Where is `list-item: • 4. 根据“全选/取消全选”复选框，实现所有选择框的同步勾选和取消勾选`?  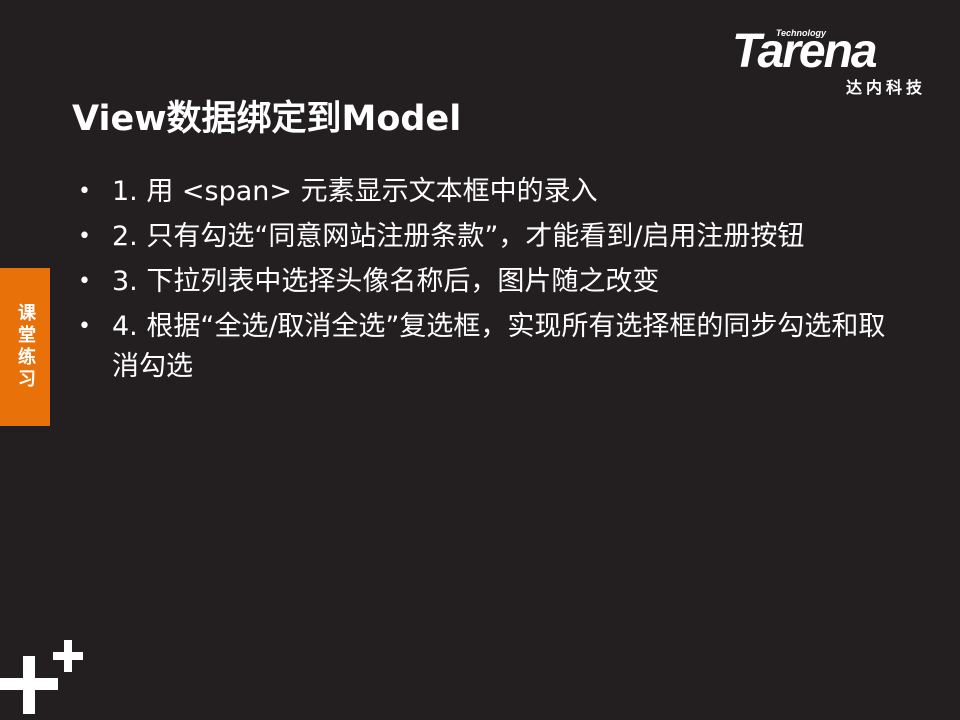 list-item: • 4. 根据“全选/取消全选”复选框，实现所有选择框的同步勾选和取消勾选 is located at coordinates (492, 347).